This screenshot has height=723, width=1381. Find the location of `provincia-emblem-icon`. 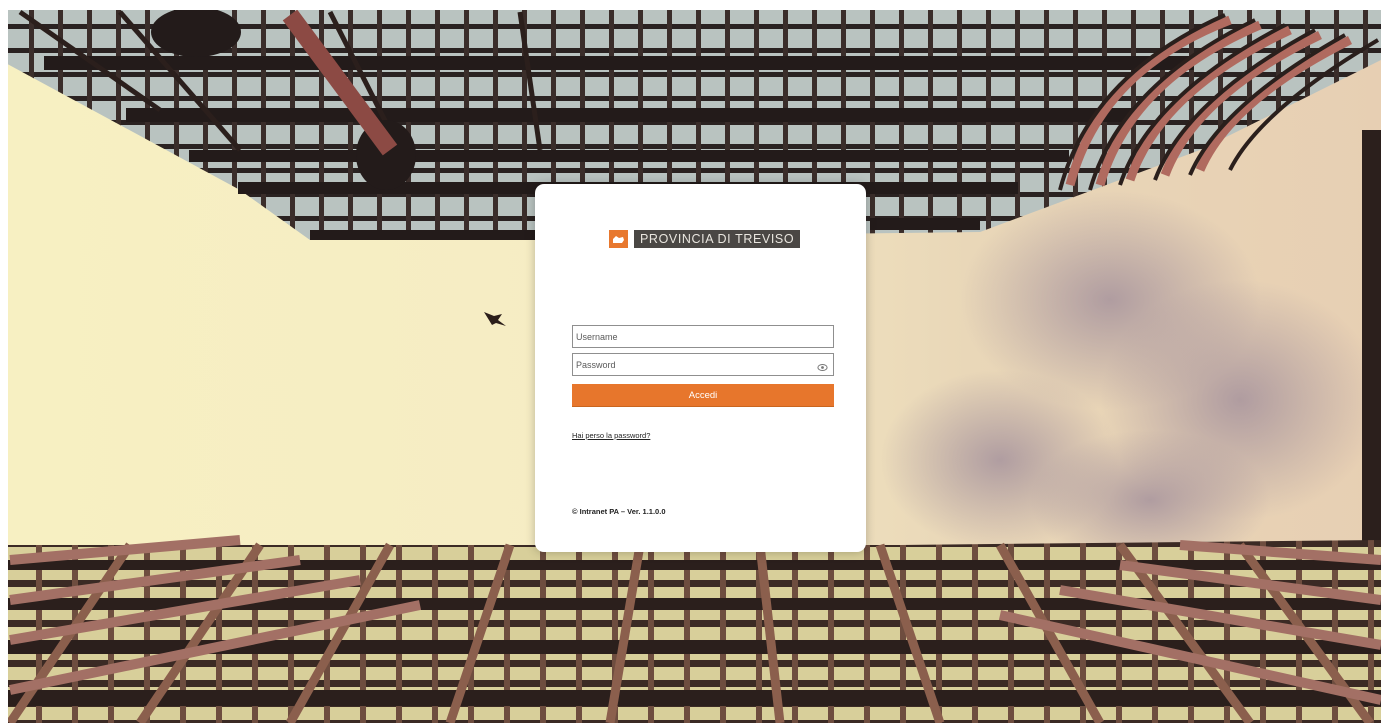

provincia-emblem-icon is located at coordinates (618, 239).